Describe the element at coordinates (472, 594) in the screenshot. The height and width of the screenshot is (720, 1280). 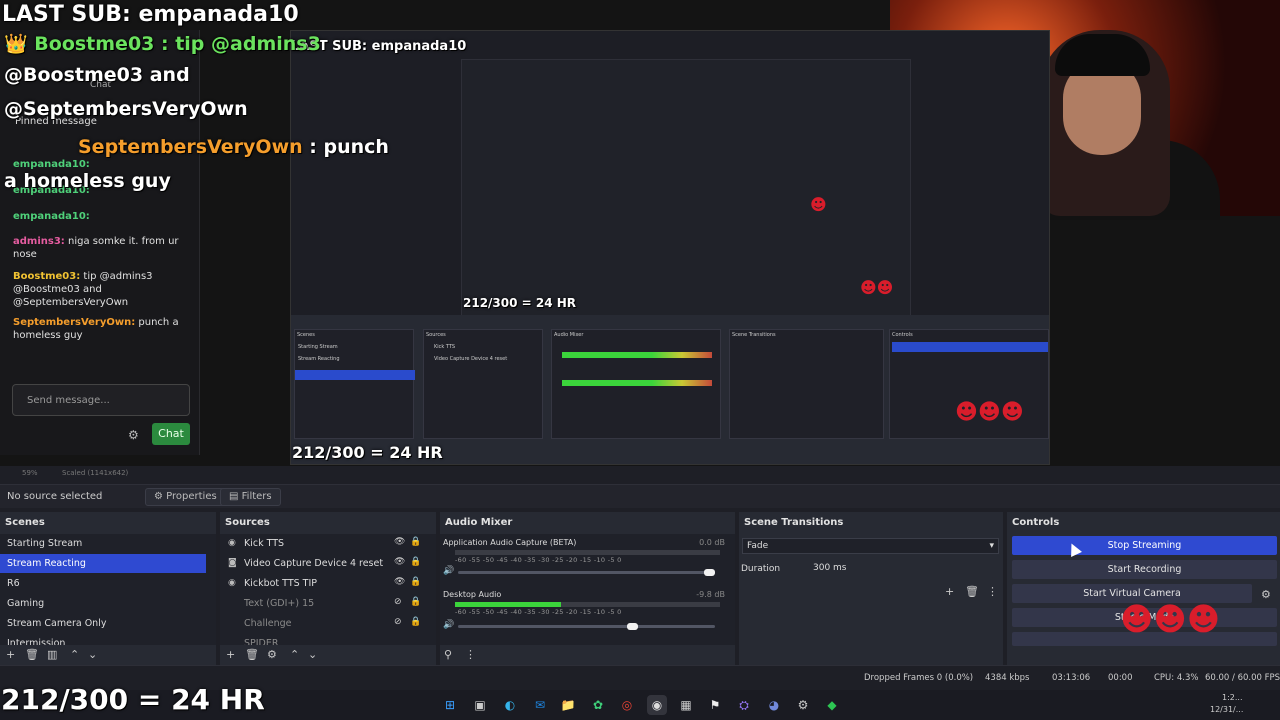
I see `mixer-channel-name: Desktop Audio` at that location.